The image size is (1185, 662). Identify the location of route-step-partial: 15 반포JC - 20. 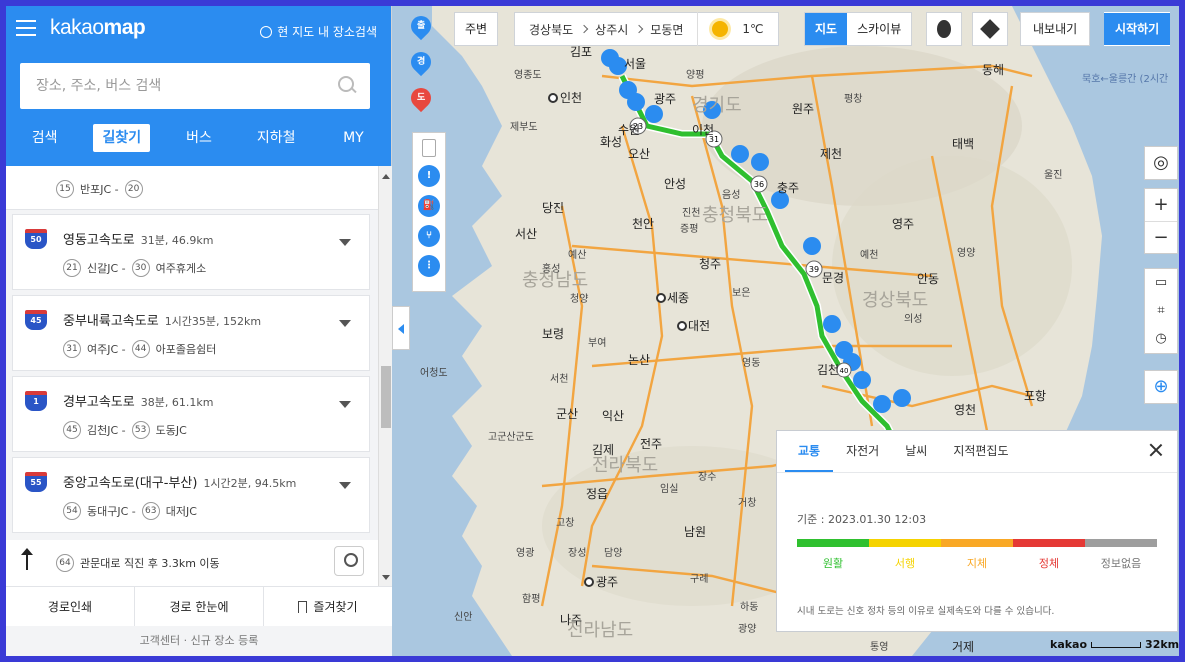
(192, 188).